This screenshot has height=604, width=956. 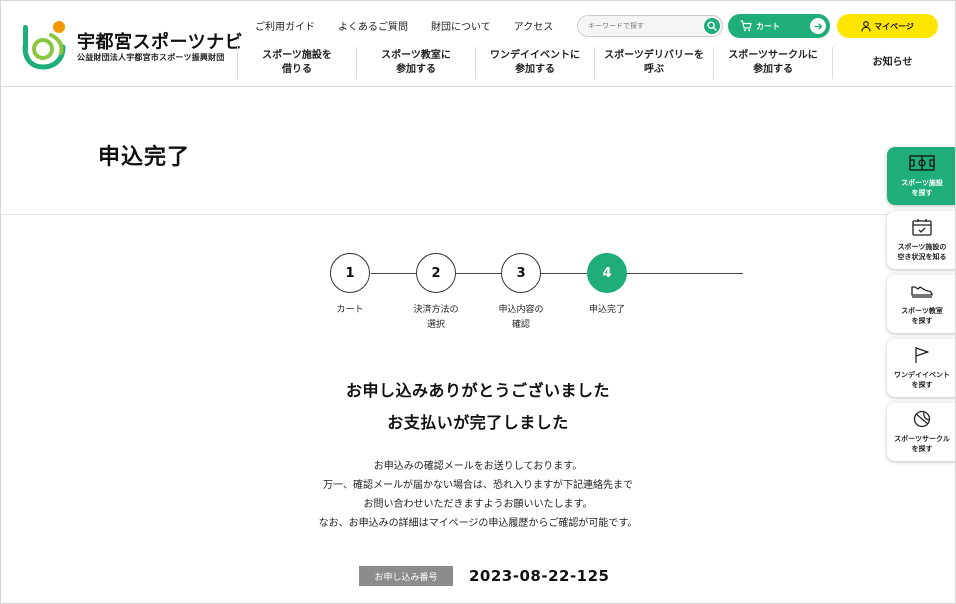 I want to click on application-number: お申し込み番号 2023-08-22-125, so click(x=484, y=576).